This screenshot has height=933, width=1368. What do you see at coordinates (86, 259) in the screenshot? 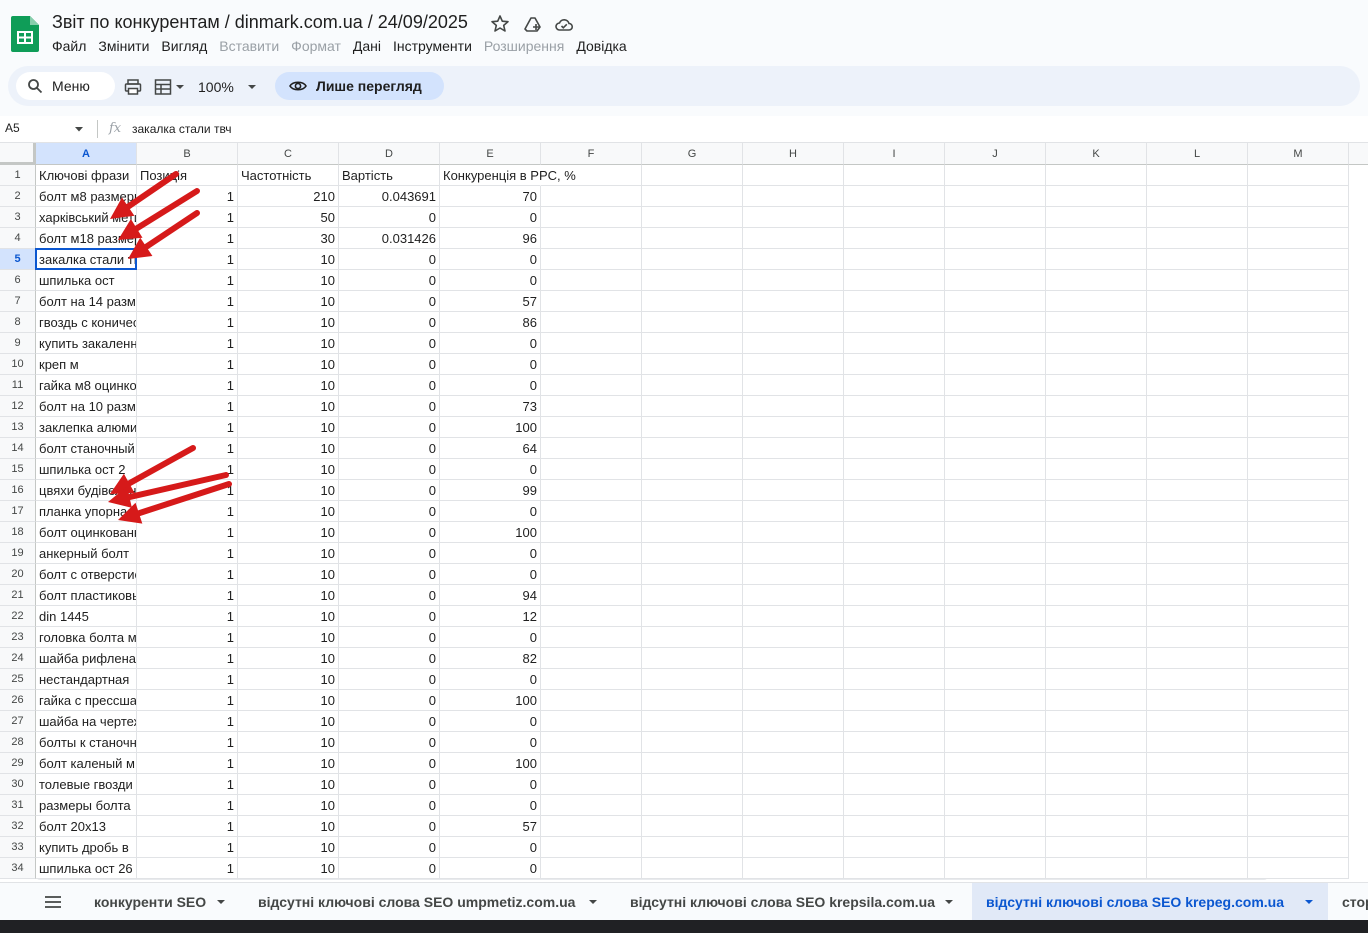
I see `table-cell: закалка стали твч` at bounding box center [86, 259].